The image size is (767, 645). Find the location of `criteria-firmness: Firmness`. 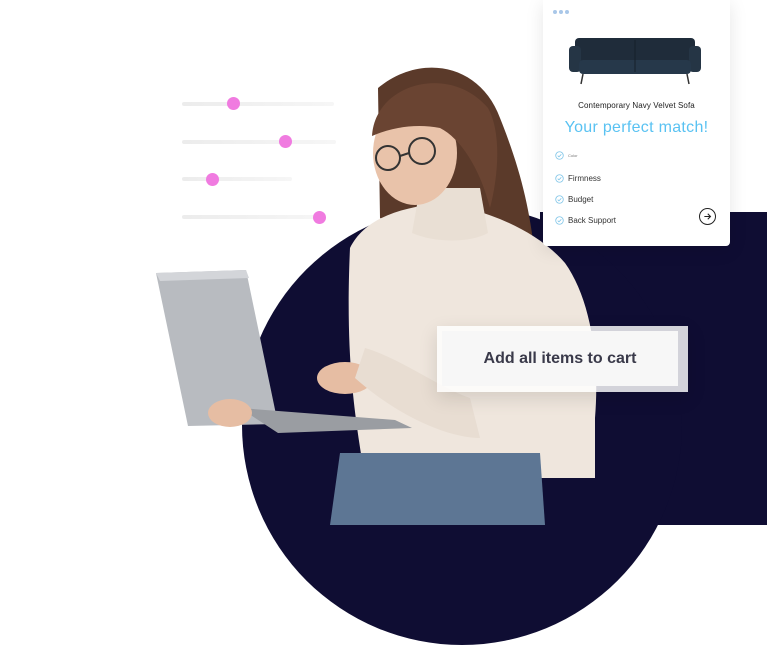

criteria-firmness: Firmness is located at coordinates (578, 178).